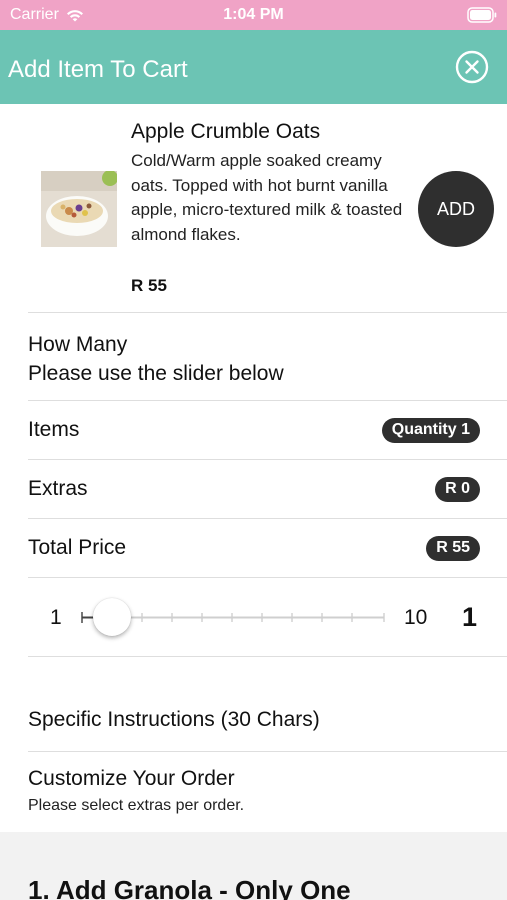  What do you see at coordinates (456, 209) in the screenshot?
I see `add-button: ADD` at bounding box center [456, 209].